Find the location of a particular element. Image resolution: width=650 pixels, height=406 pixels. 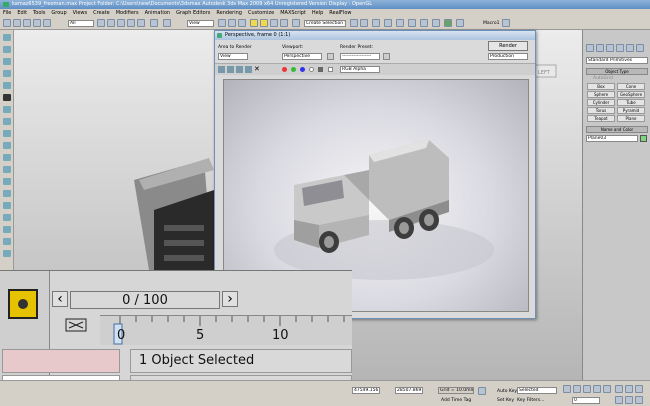

menu-create: Create is located at coordinates (101, 13).